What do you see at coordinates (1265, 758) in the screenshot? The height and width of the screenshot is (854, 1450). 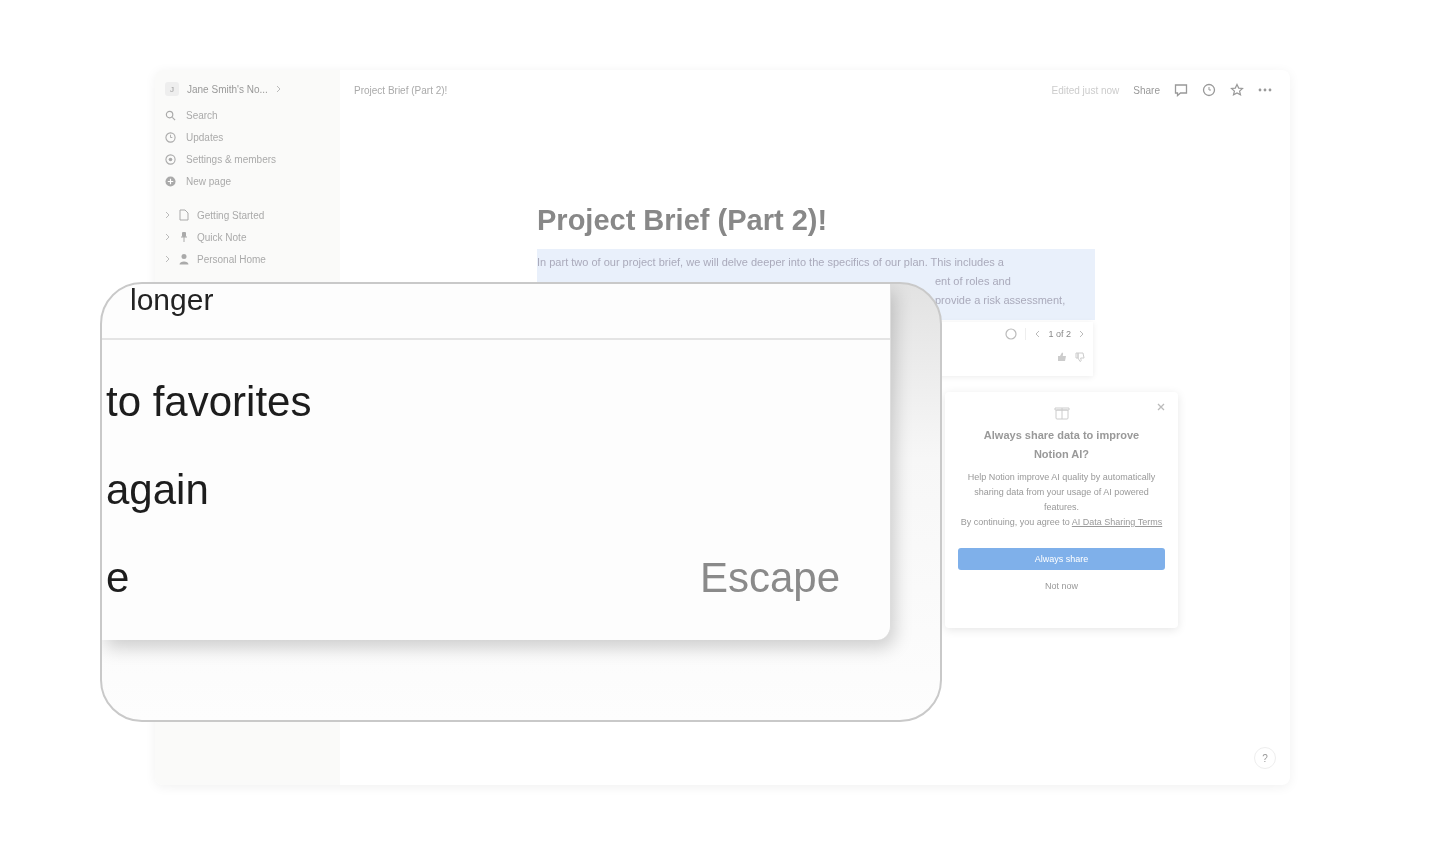 I see `help-button: ?` at bounding box center [1265, 758].